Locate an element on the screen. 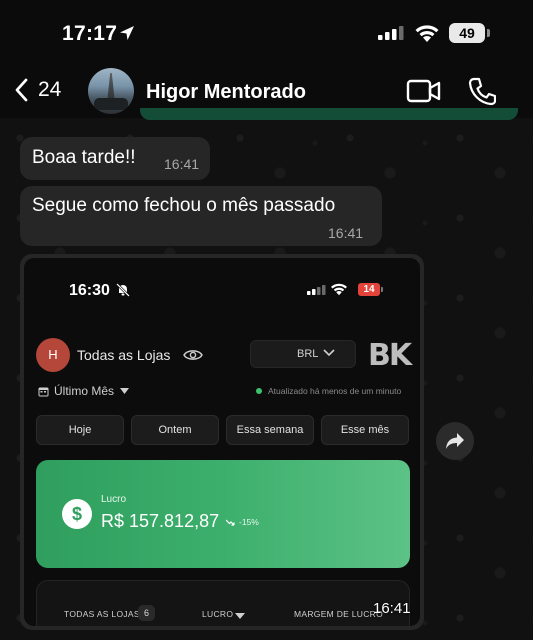  message-text: Boaa tarde!! is located at coordinates (84, 157).